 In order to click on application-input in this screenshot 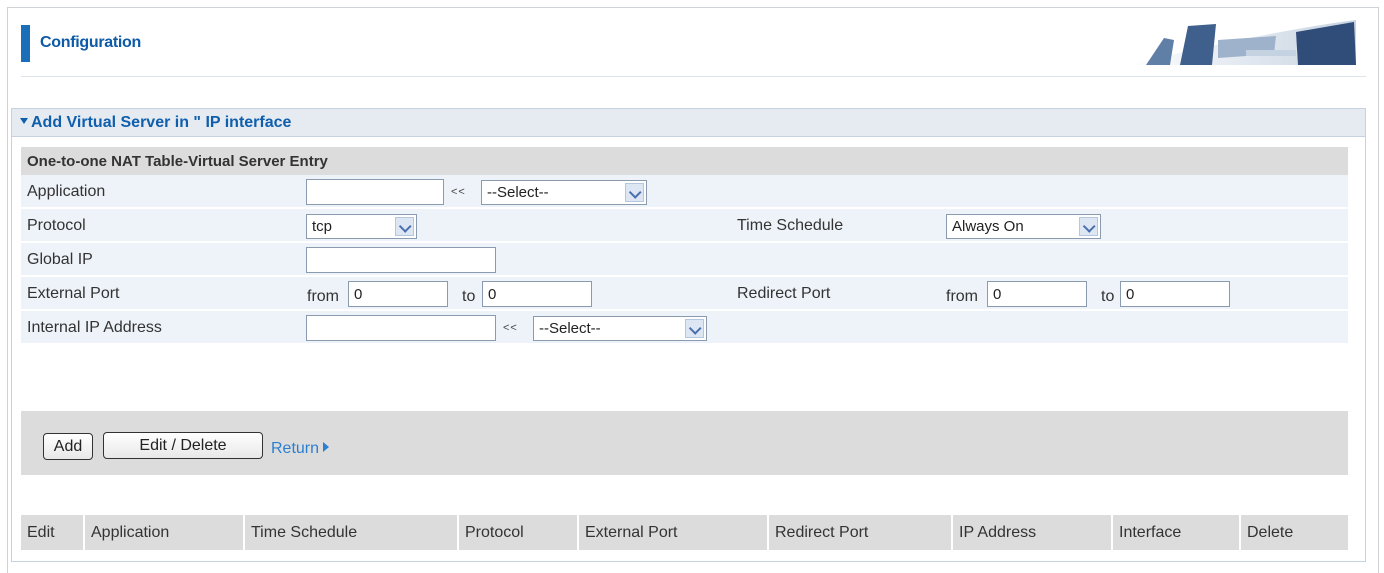, I will do `click(375, 192)`.